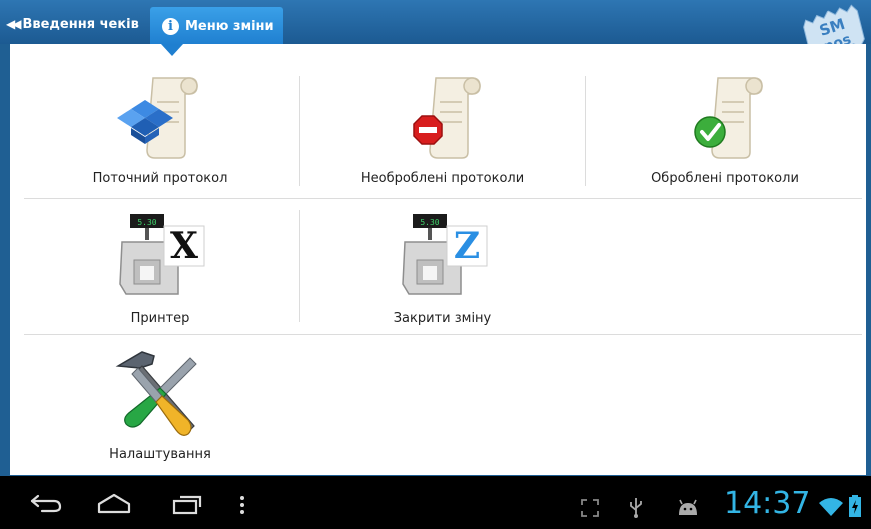 The height and width of the screenshot is (529, 871). What do you see at coordinates (725, 178) in the screenshot?
I see `tile-label: Оброблені протоколи` at bounding box center [725, 178].